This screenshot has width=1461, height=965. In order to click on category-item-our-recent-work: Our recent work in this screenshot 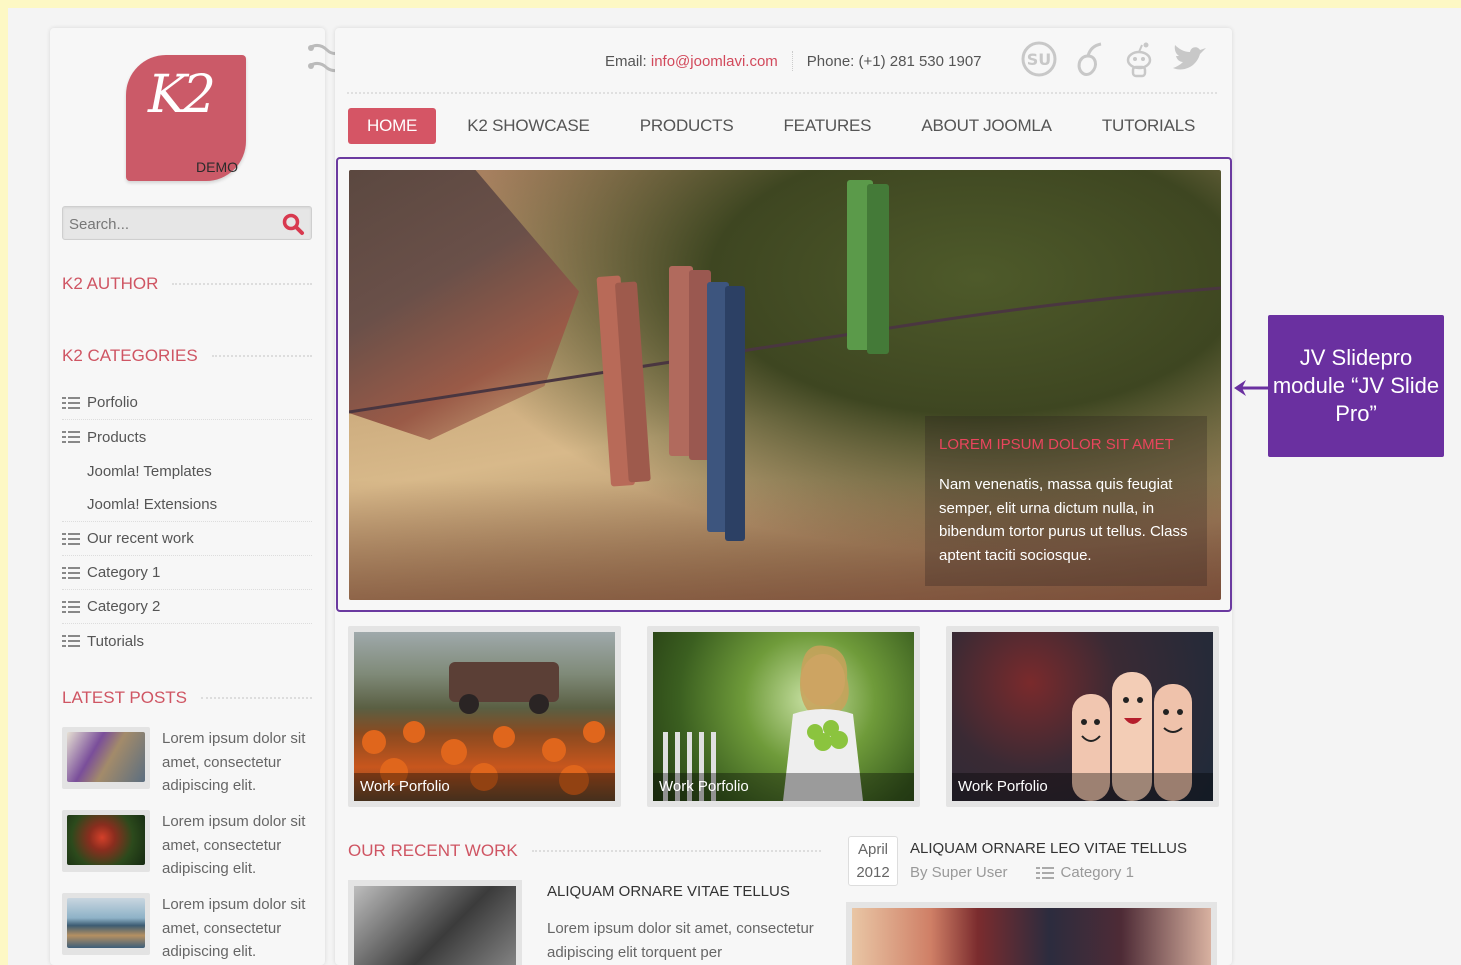, I will do `click(187, 539)`.